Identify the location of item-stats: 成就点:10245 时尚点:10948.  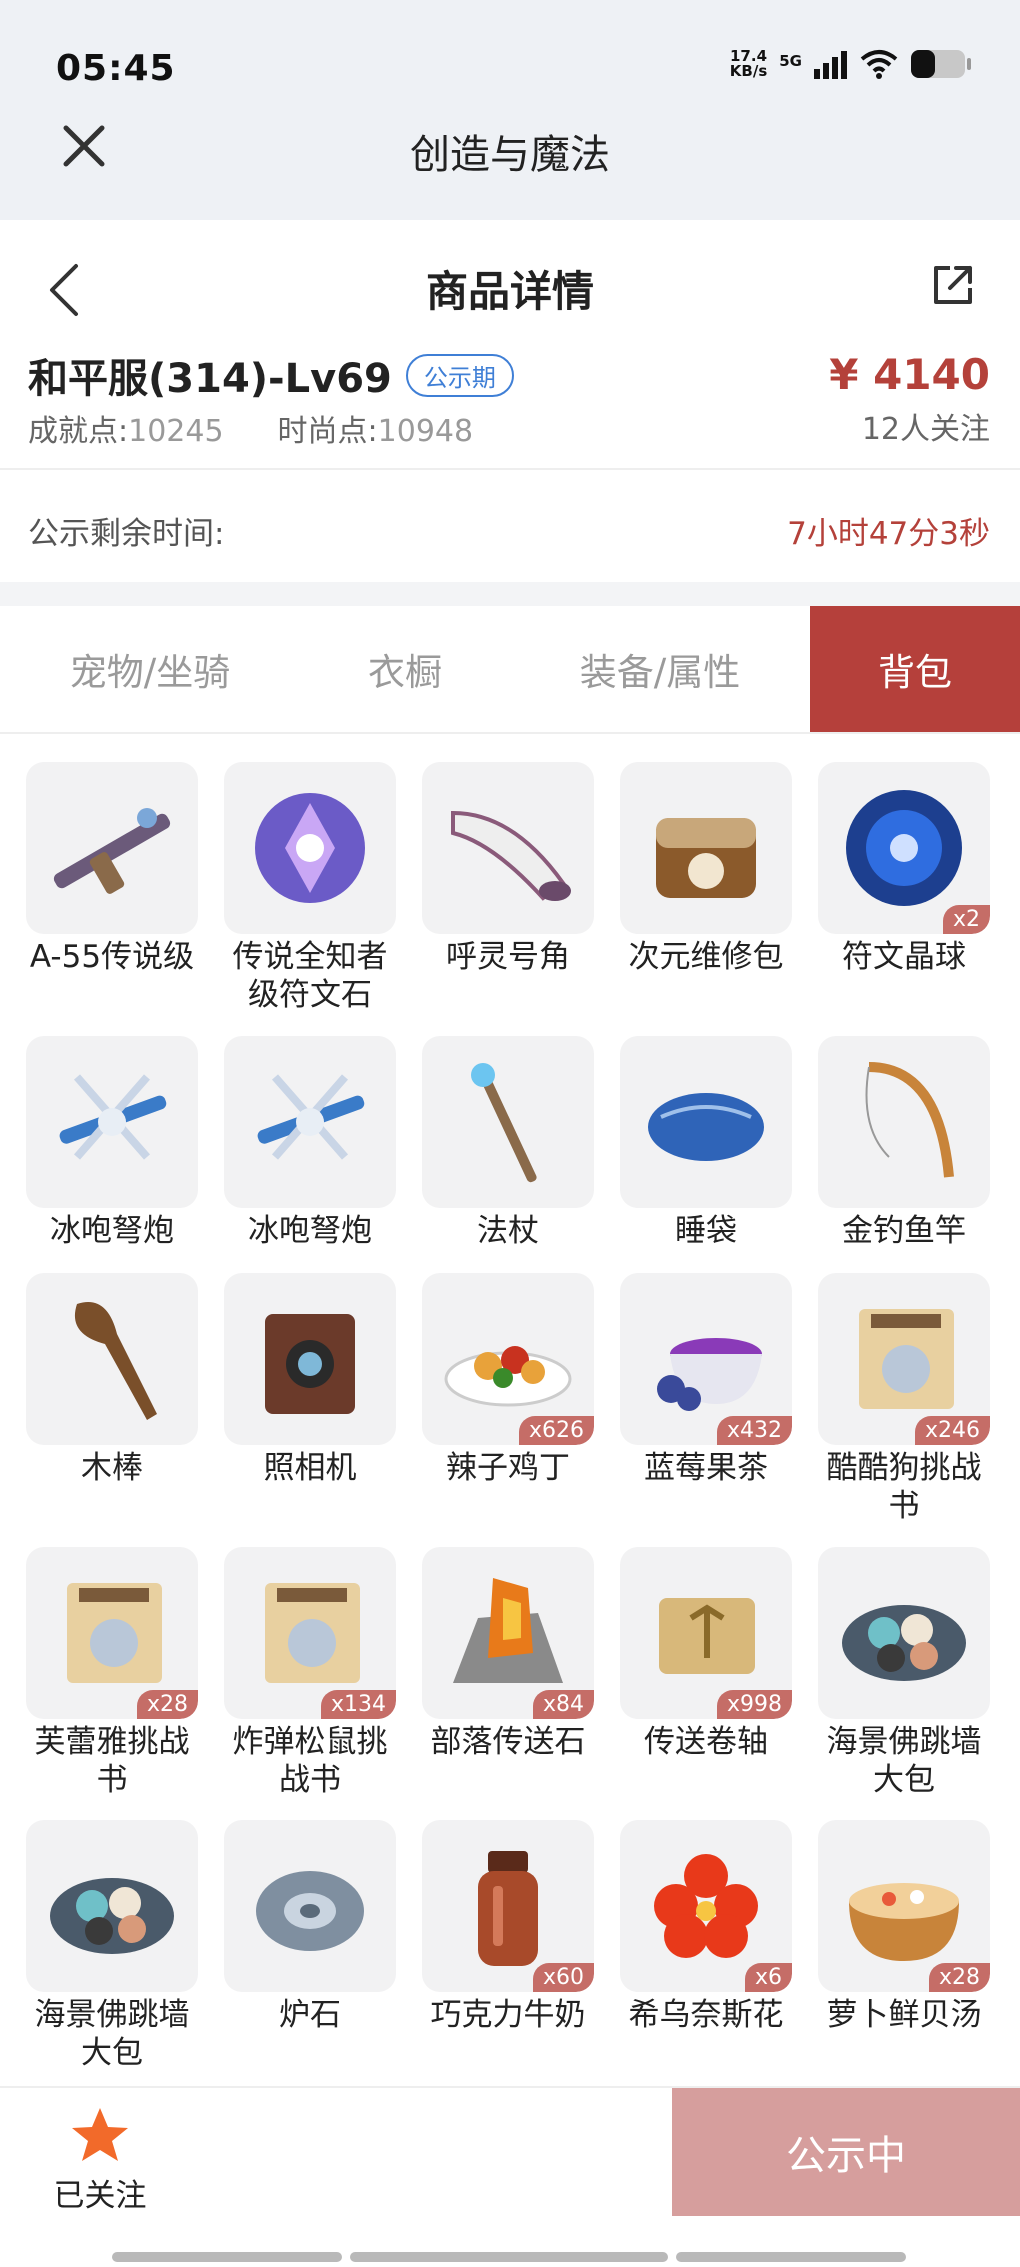
(251, 431).